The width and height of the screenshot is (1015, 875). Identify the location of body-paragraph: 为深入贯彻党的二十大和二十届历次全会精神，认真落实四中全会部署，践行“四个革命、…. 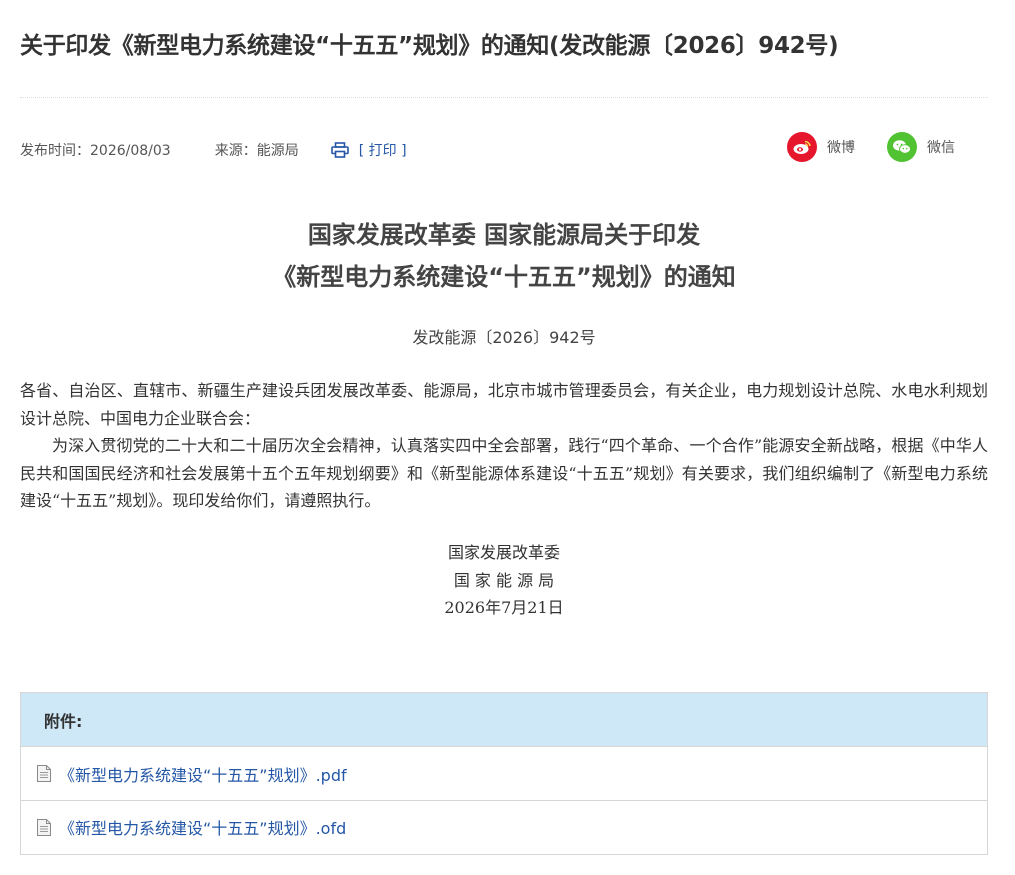
(504, 473).